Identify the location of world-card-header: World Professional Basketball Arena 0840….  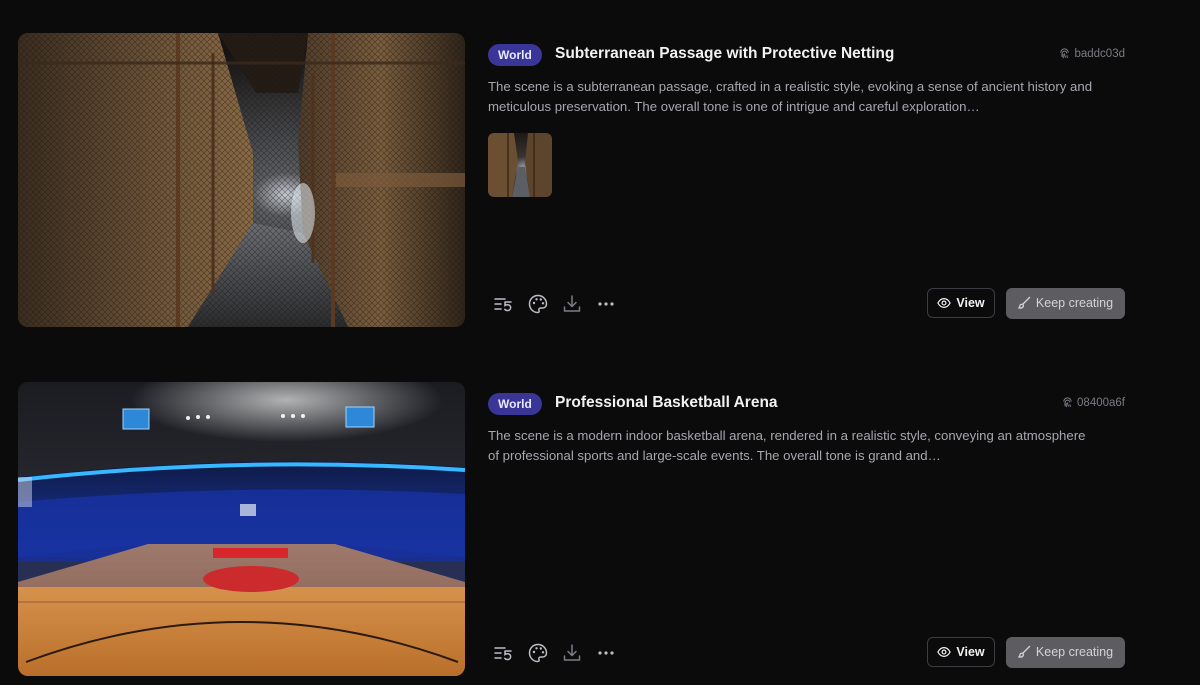
(806, 405).